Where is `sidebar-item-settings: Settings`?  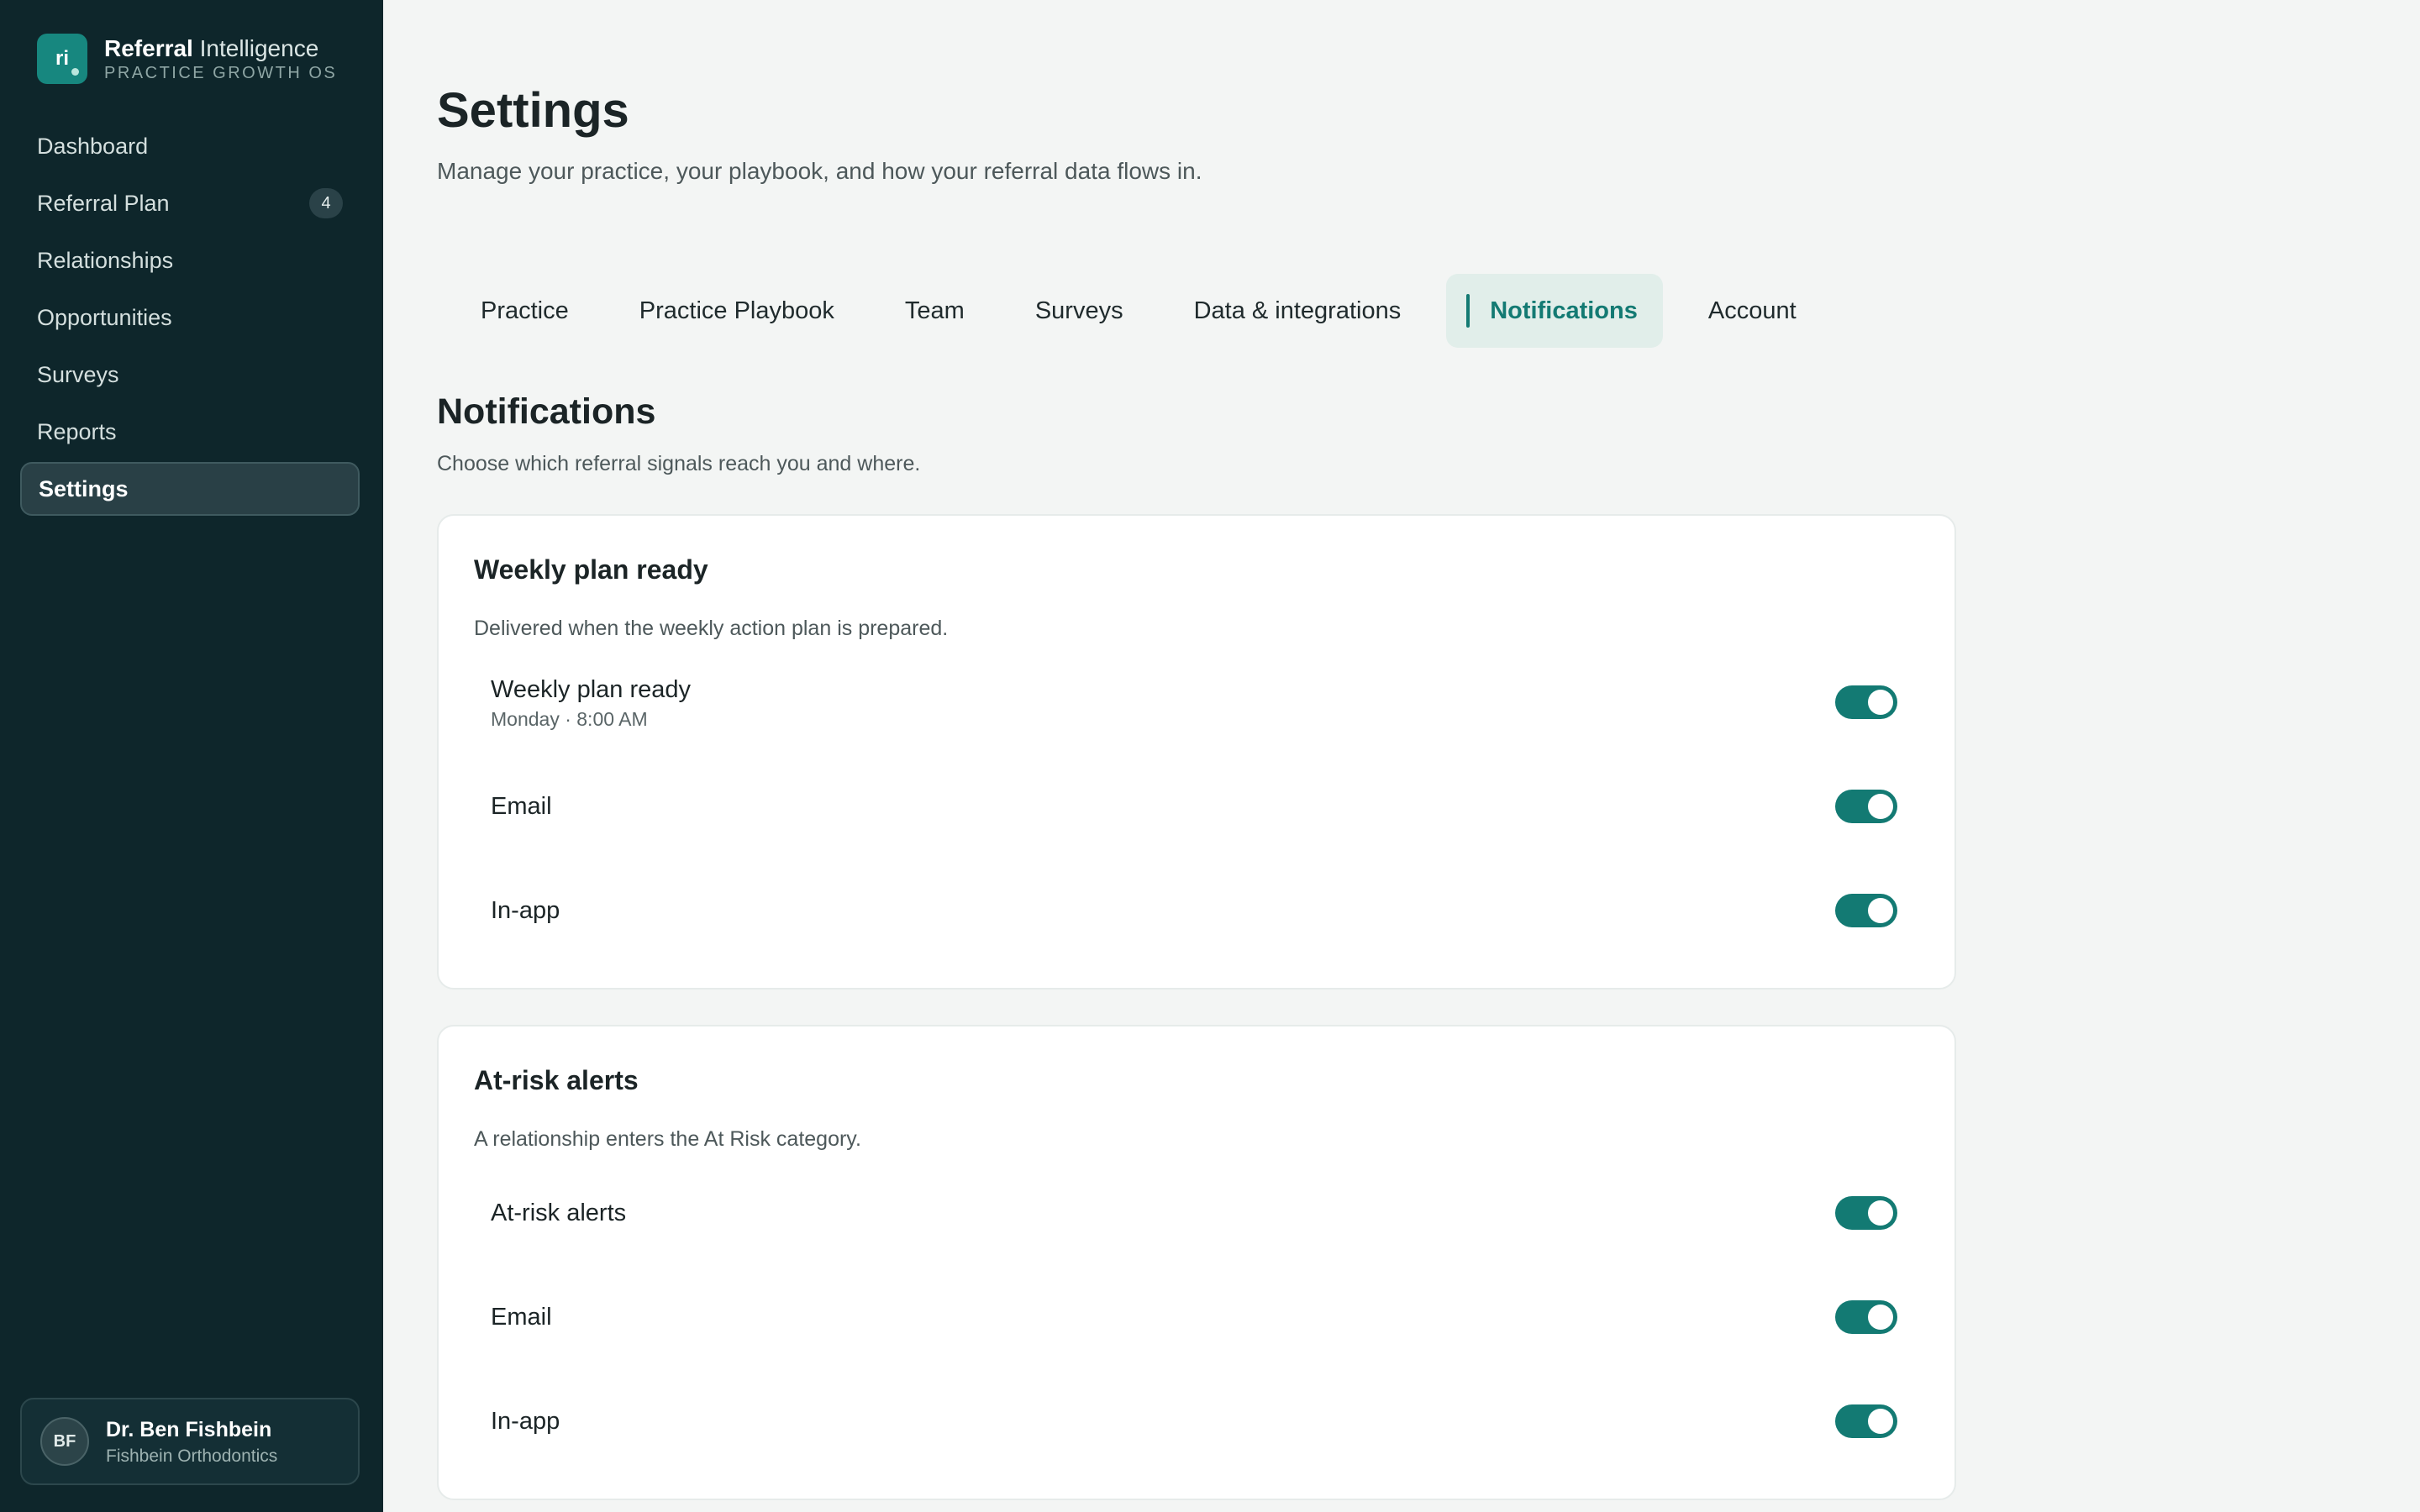 sidebar-item-settings: Settings is located at coordinates (190, 489).